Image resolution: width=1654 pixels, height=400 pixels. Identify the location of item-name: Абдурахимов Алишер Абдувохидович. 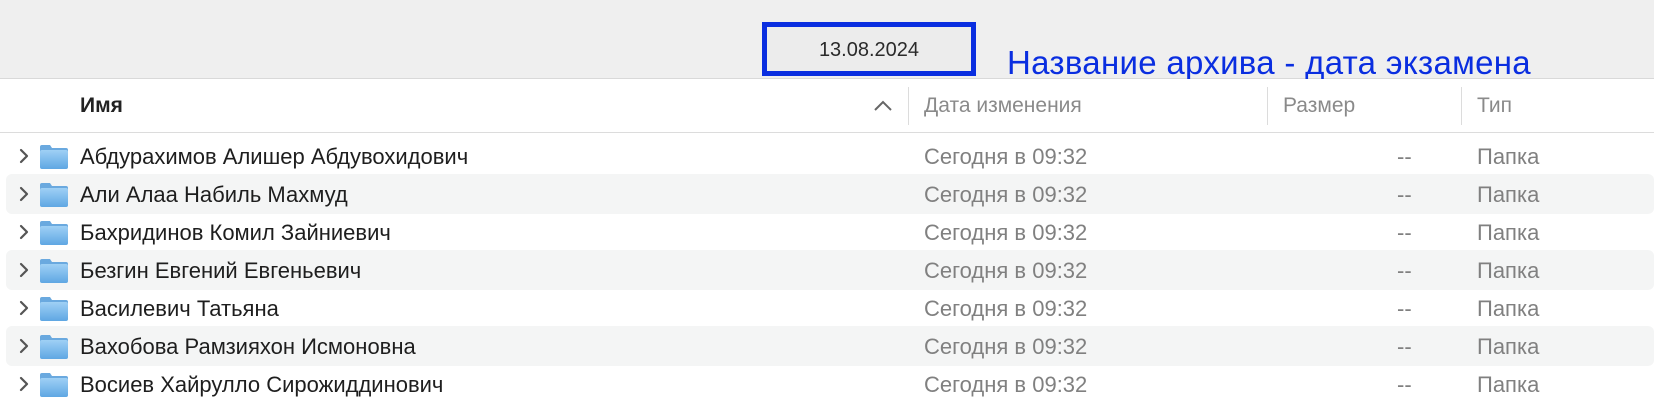
(274, 156).